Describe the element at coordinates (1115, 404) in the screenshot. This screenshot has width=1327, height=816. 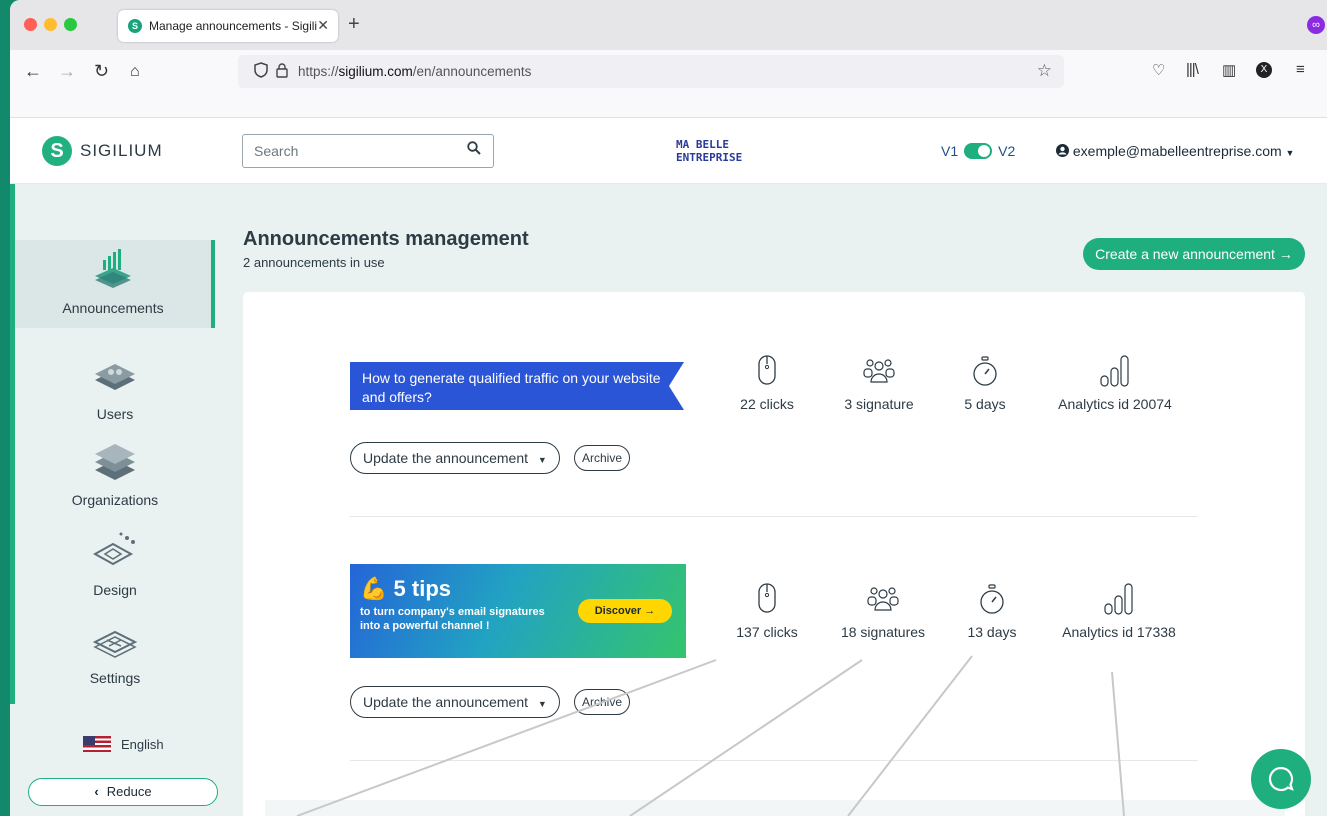
I see `analytics-value: Analytics id 20074` at that location.